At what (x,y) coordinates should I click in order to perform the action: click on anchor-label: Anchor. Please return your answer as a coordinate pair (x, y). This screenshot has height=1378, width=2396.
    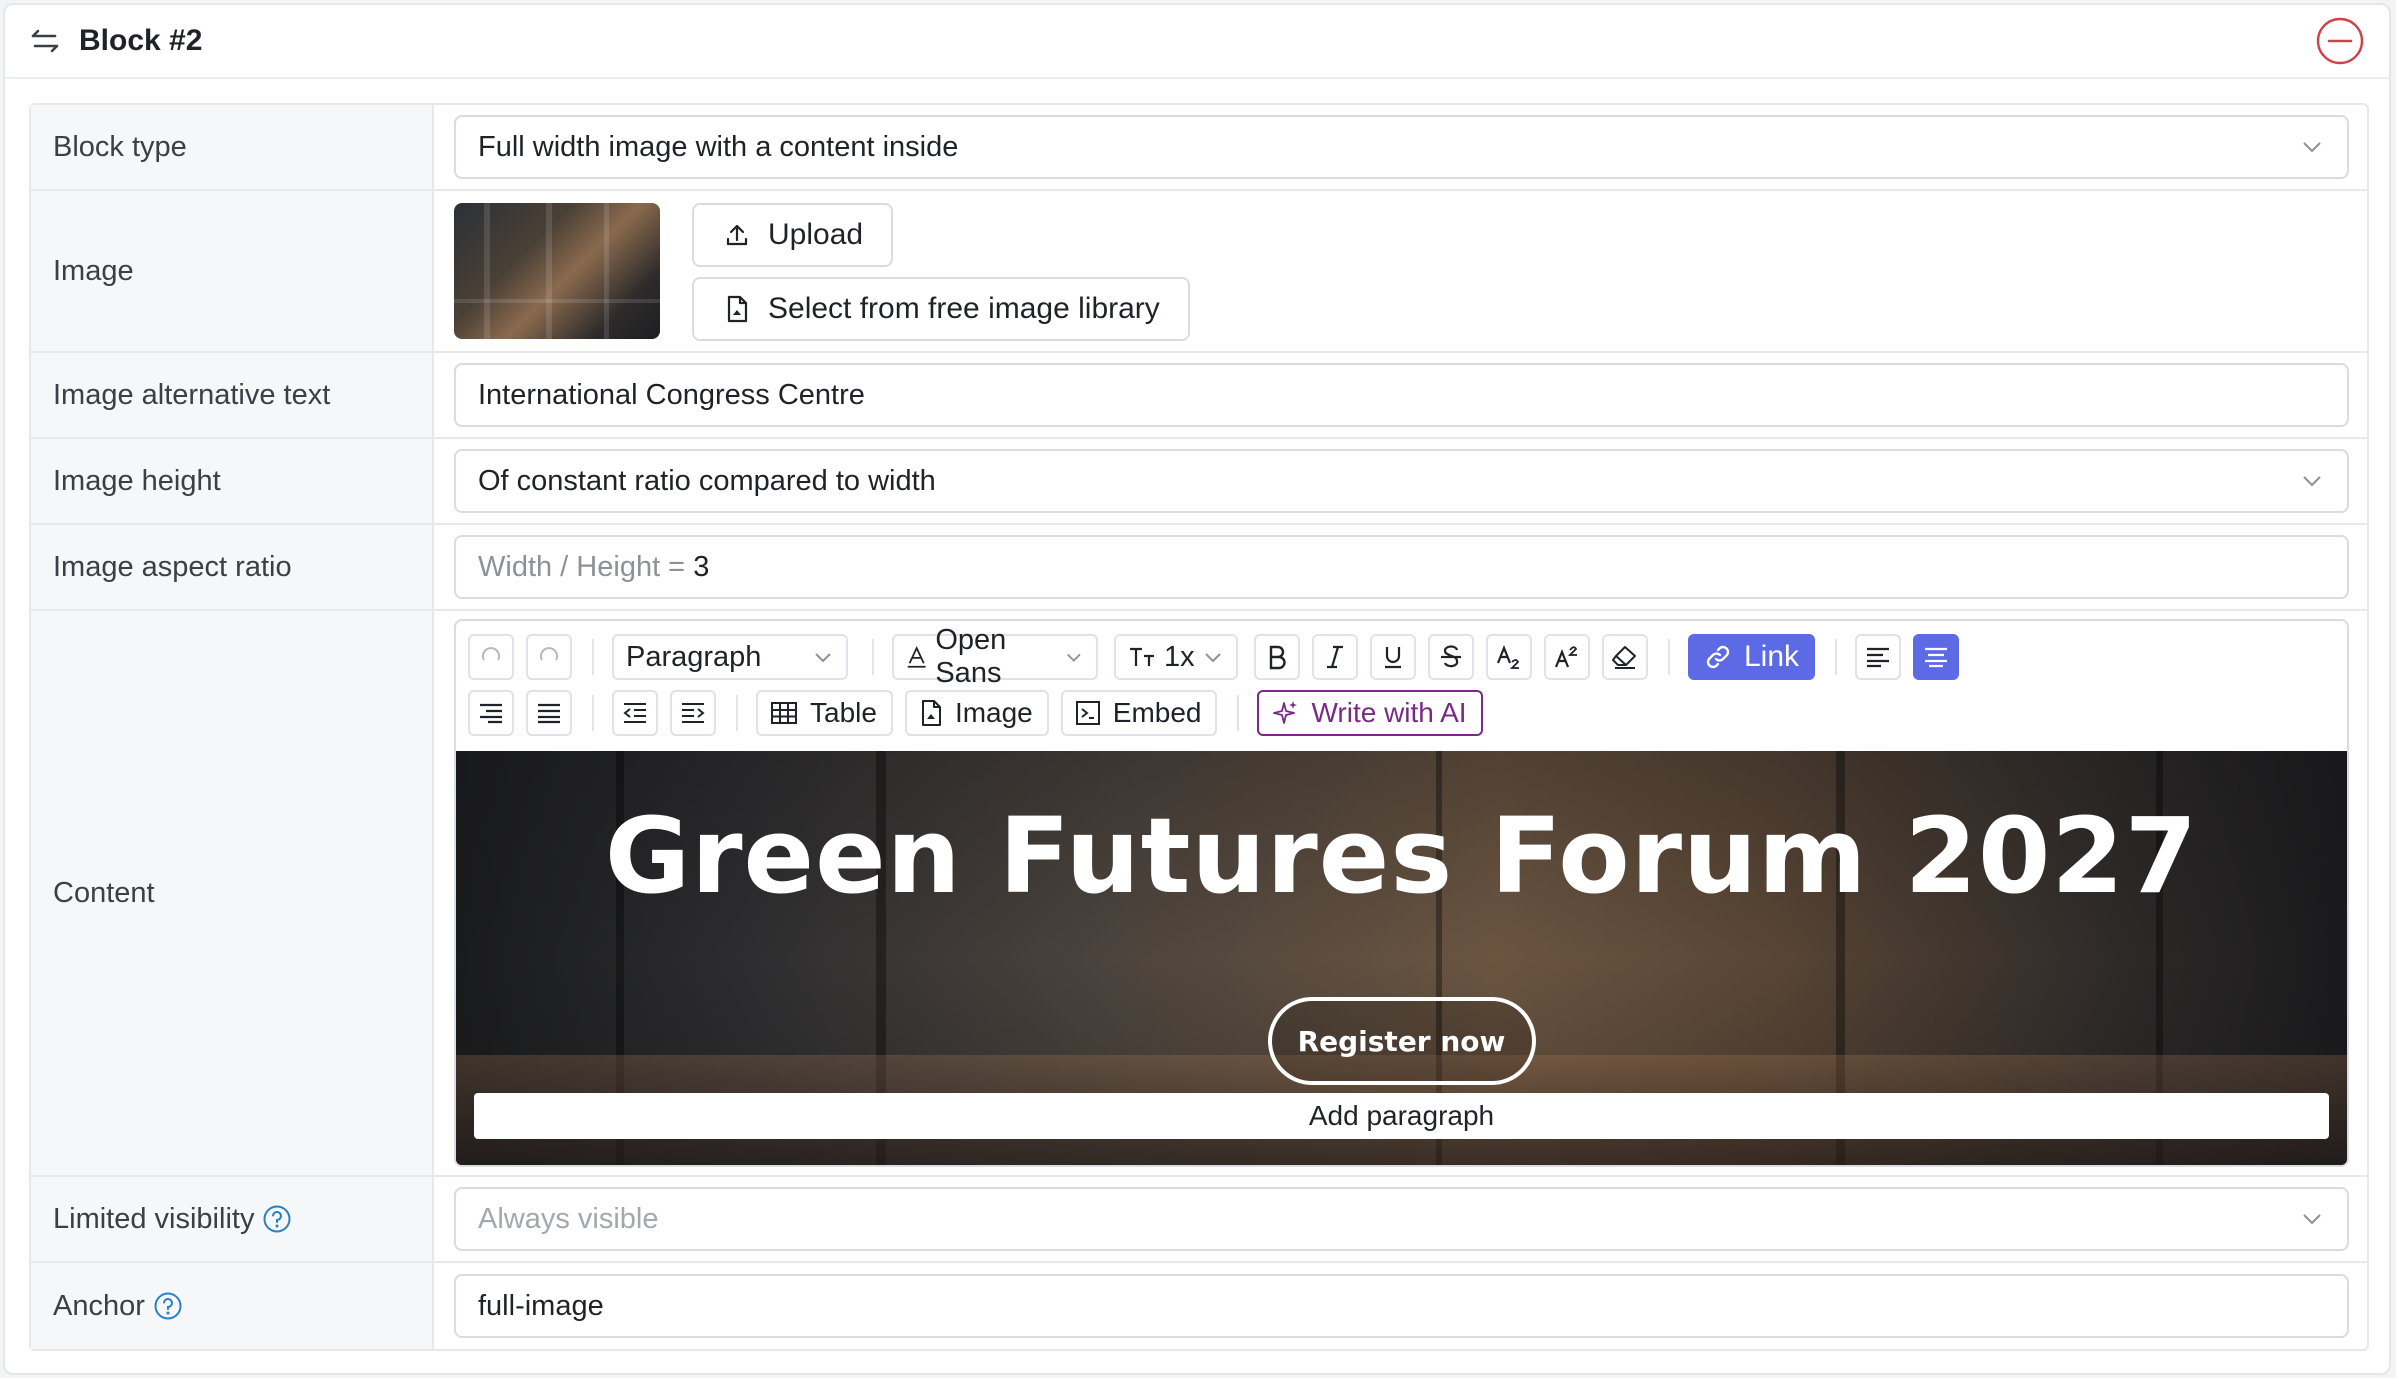
    Looking at the image, I should click on (99, 1305).